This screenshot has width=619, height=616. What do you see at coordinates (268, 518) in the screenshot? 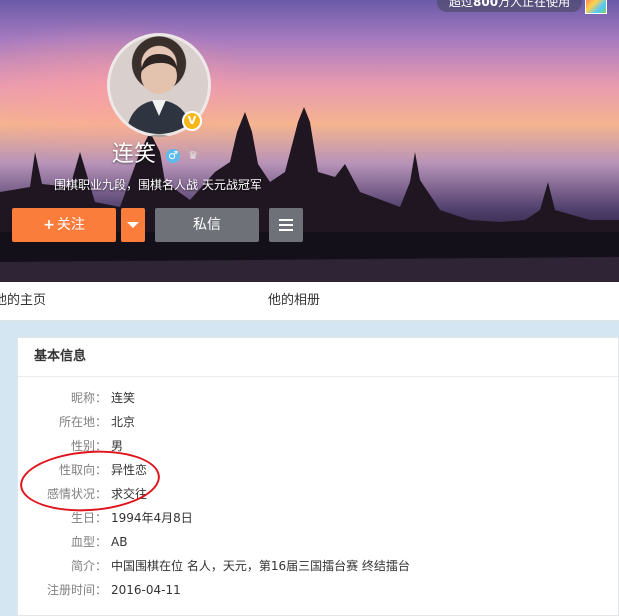
I see `info-row-birthday: 生日： 1994年4月8日` at bounding box center [268, 518].